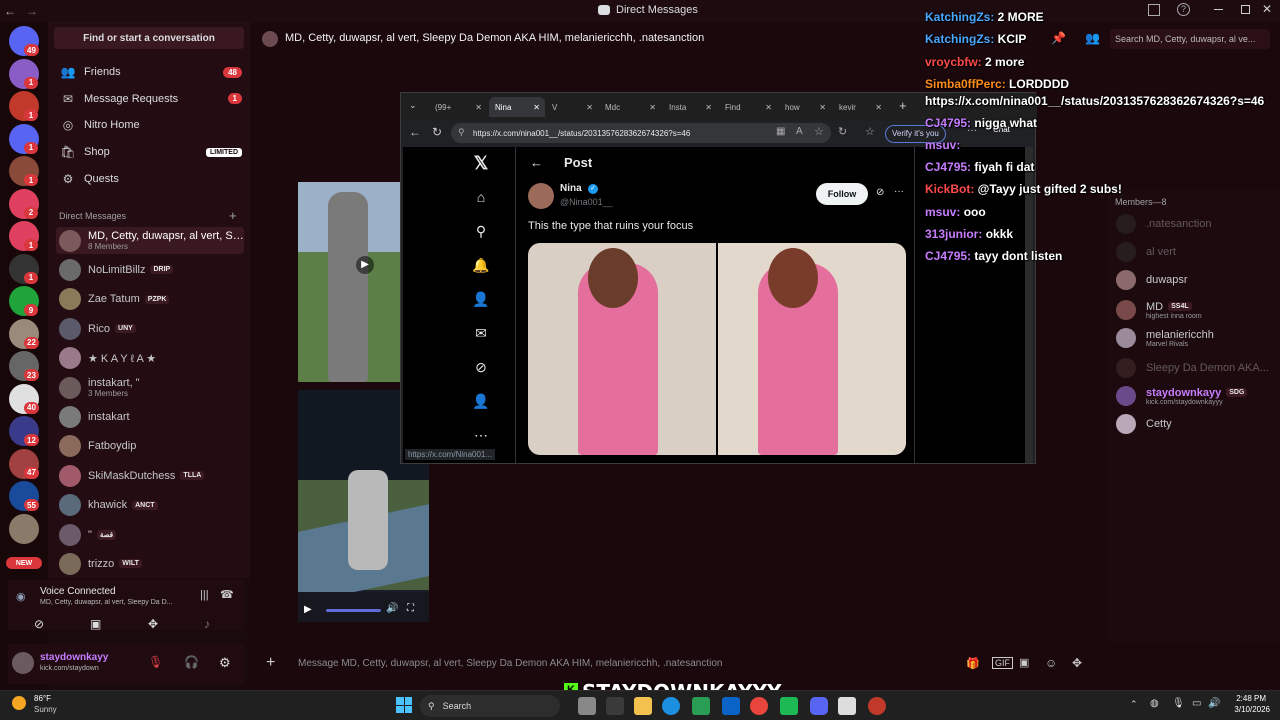 This screenshot has height=720, width=1280. I want to click on dm-item: Zae Tatum PZPK, so click(150, 299).